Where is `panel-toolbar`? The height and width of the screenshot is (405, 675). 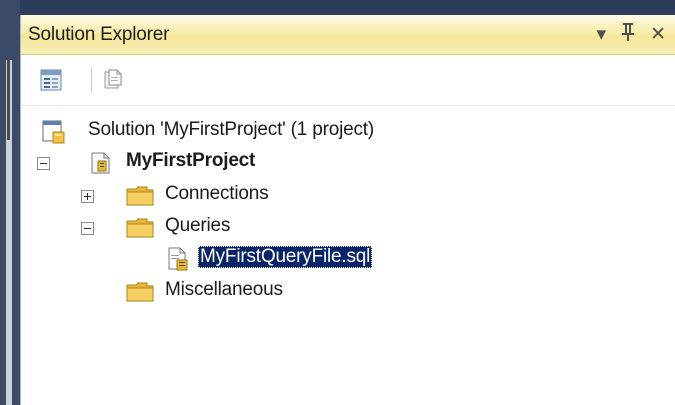
panel-toolbar is located at coordinates (348, 80).